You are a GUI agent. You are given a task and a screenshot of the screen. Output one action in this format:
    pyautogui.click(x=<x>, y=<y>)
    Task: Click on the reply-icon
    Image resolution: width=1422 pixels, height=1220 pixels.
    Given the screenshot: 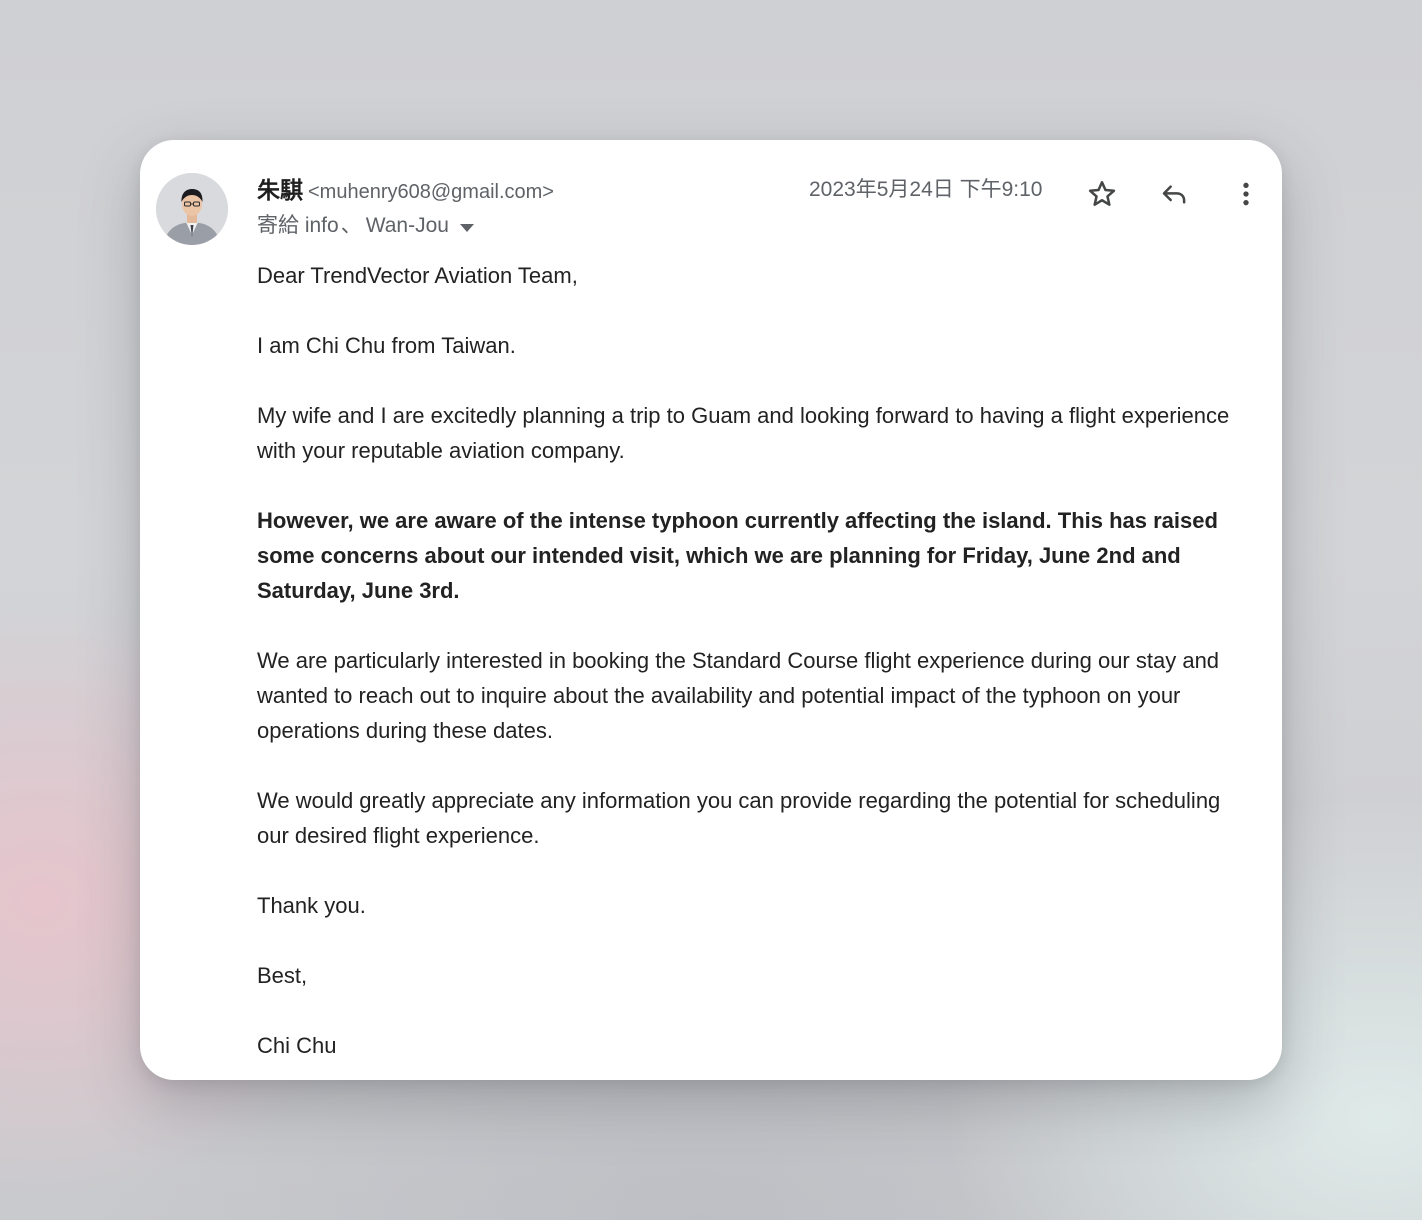 What is the action you would take?
    pyautogui.click(x=1174, y=194)
    